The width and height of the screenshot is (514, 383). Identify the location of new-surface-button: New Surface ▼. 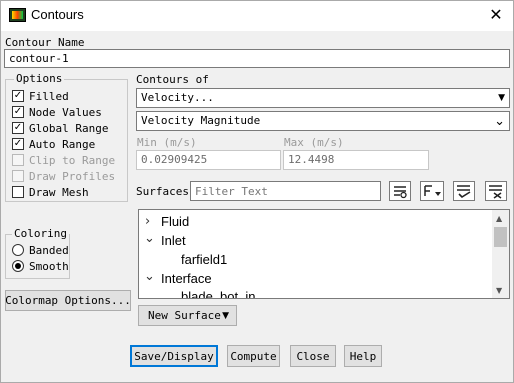
(187, 315).